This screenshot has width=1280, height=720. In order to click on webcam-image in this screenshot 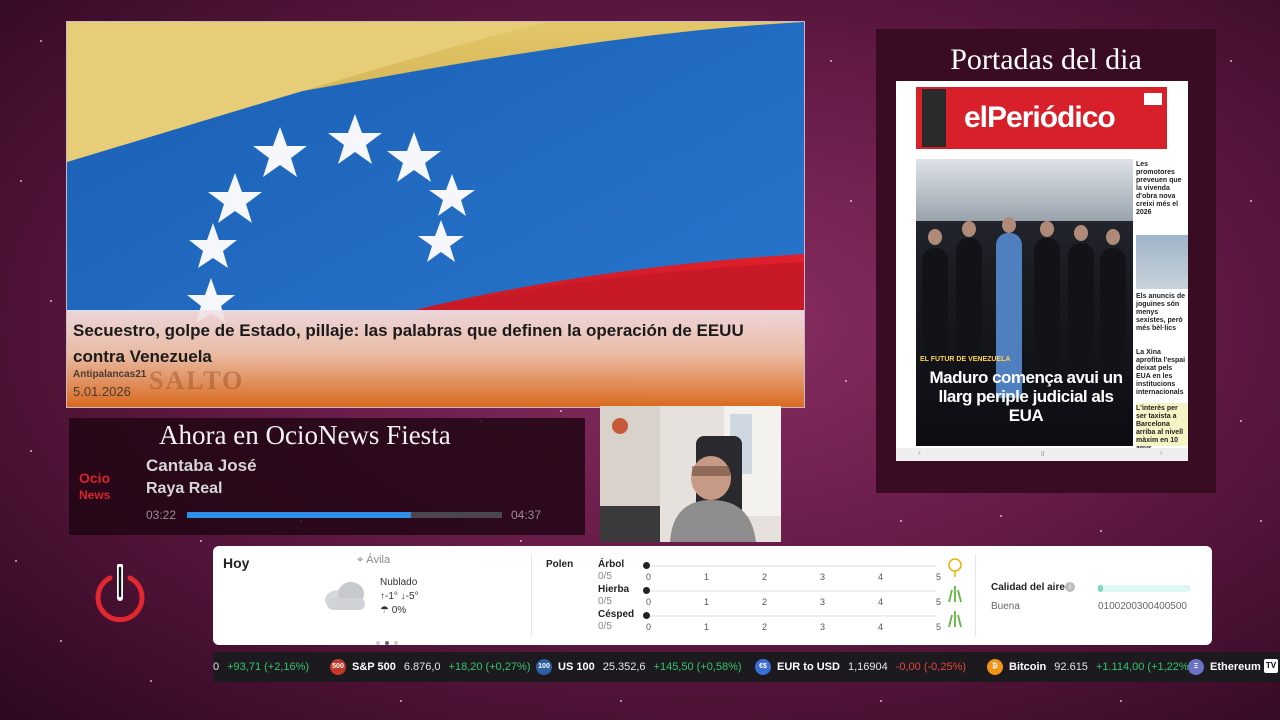, I will do `click(690, 474)`.